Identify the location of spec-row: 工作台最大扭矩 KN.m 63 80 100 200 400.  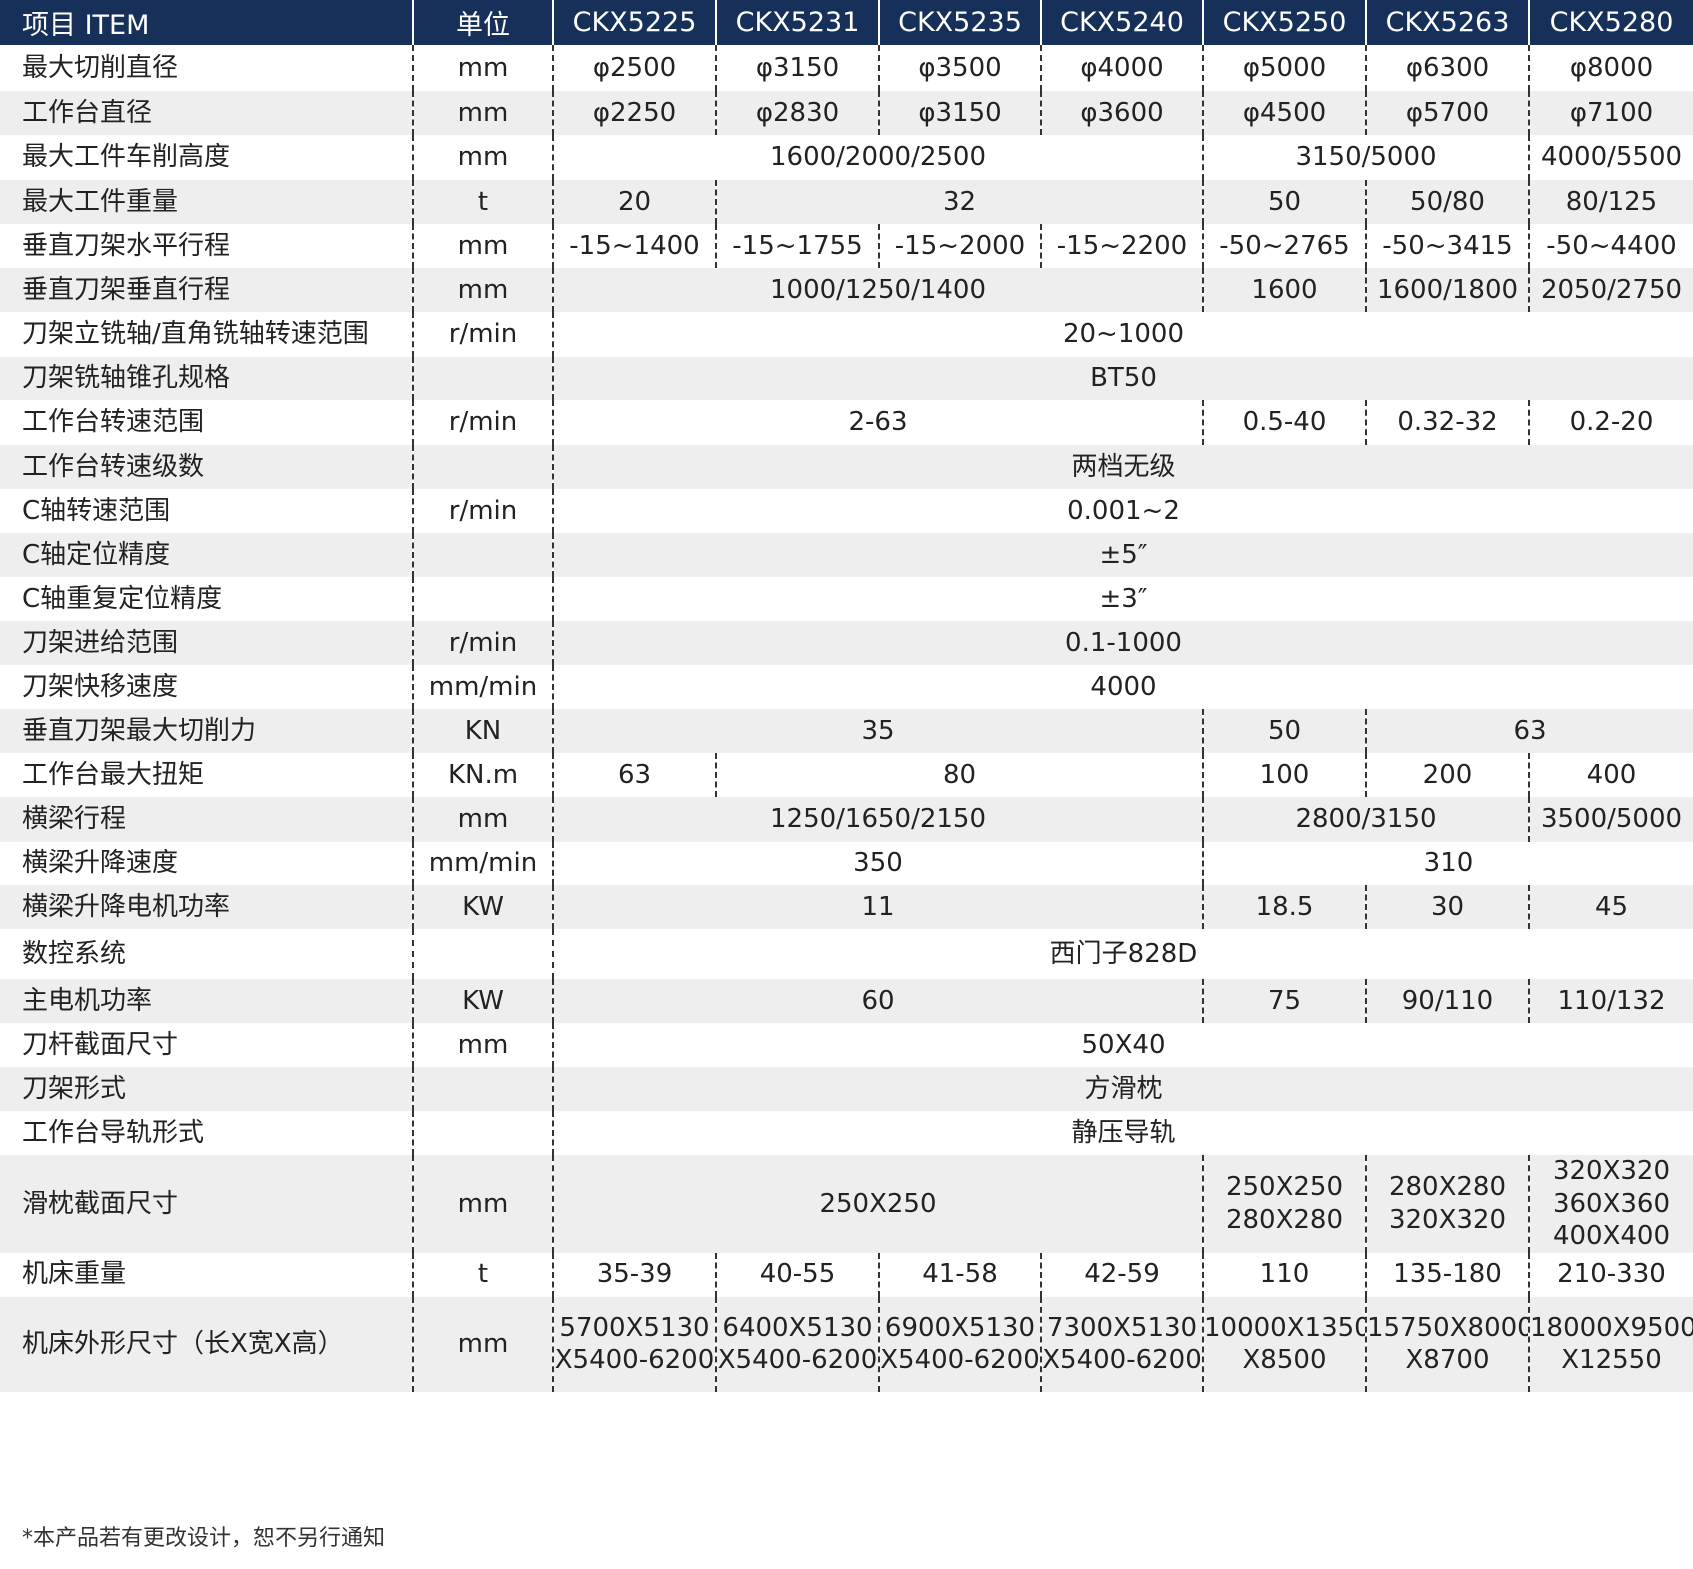
(846, 775).